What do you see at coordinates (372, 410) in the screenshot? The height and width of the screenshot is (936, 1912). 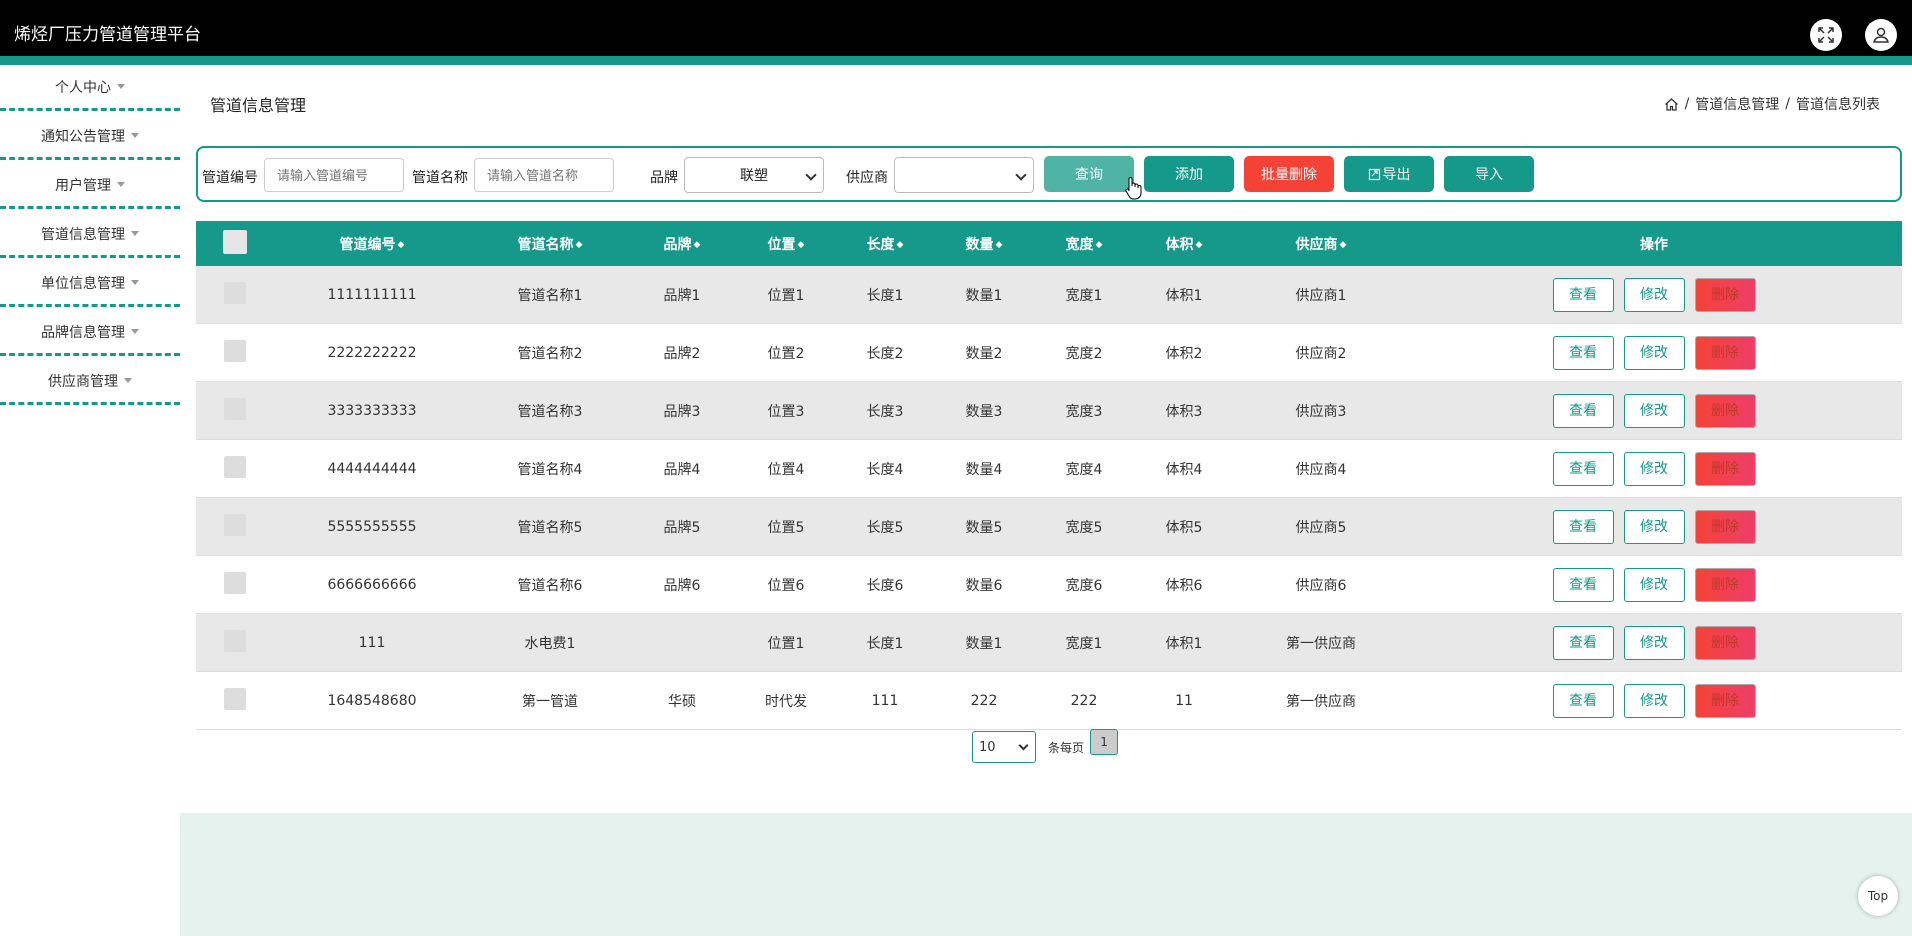 I see `table-cell: 3333333333` at bounding box center [372, 410].